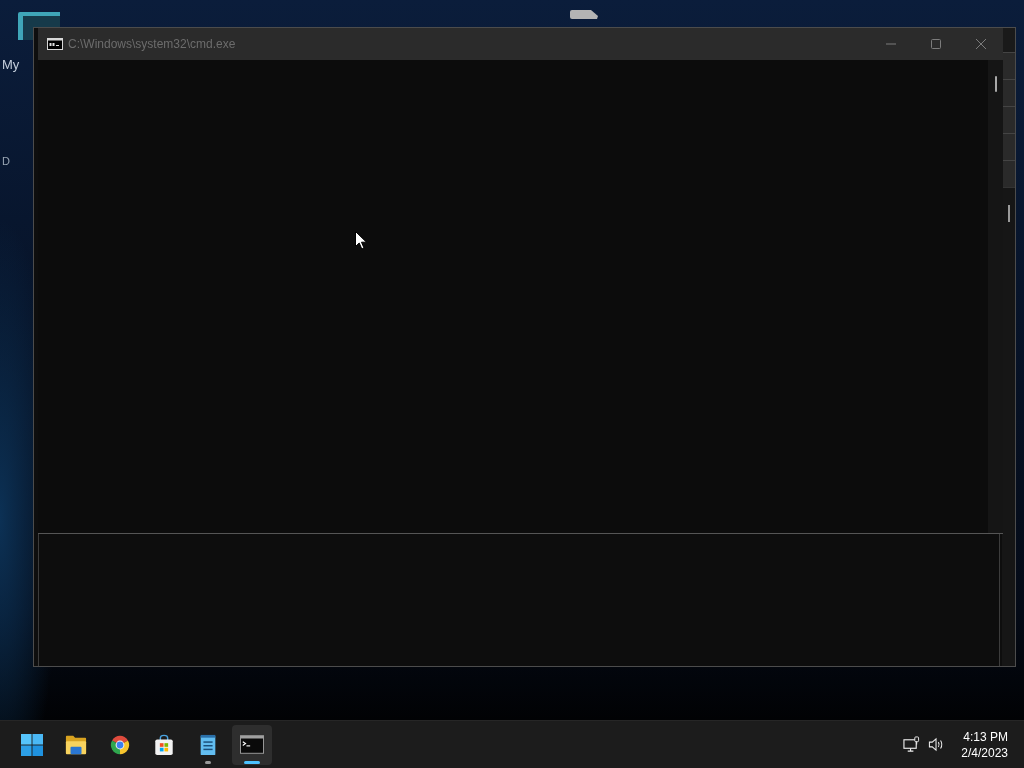 The width and height of the screenshot is (1024, 768). I want to click on windows-logo-icon, so click(32, 744).